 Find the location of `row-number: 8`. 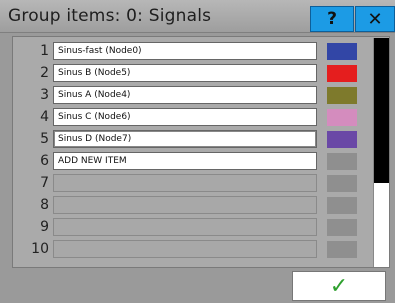

row-number: 8 is located at coordinates (44, 205).